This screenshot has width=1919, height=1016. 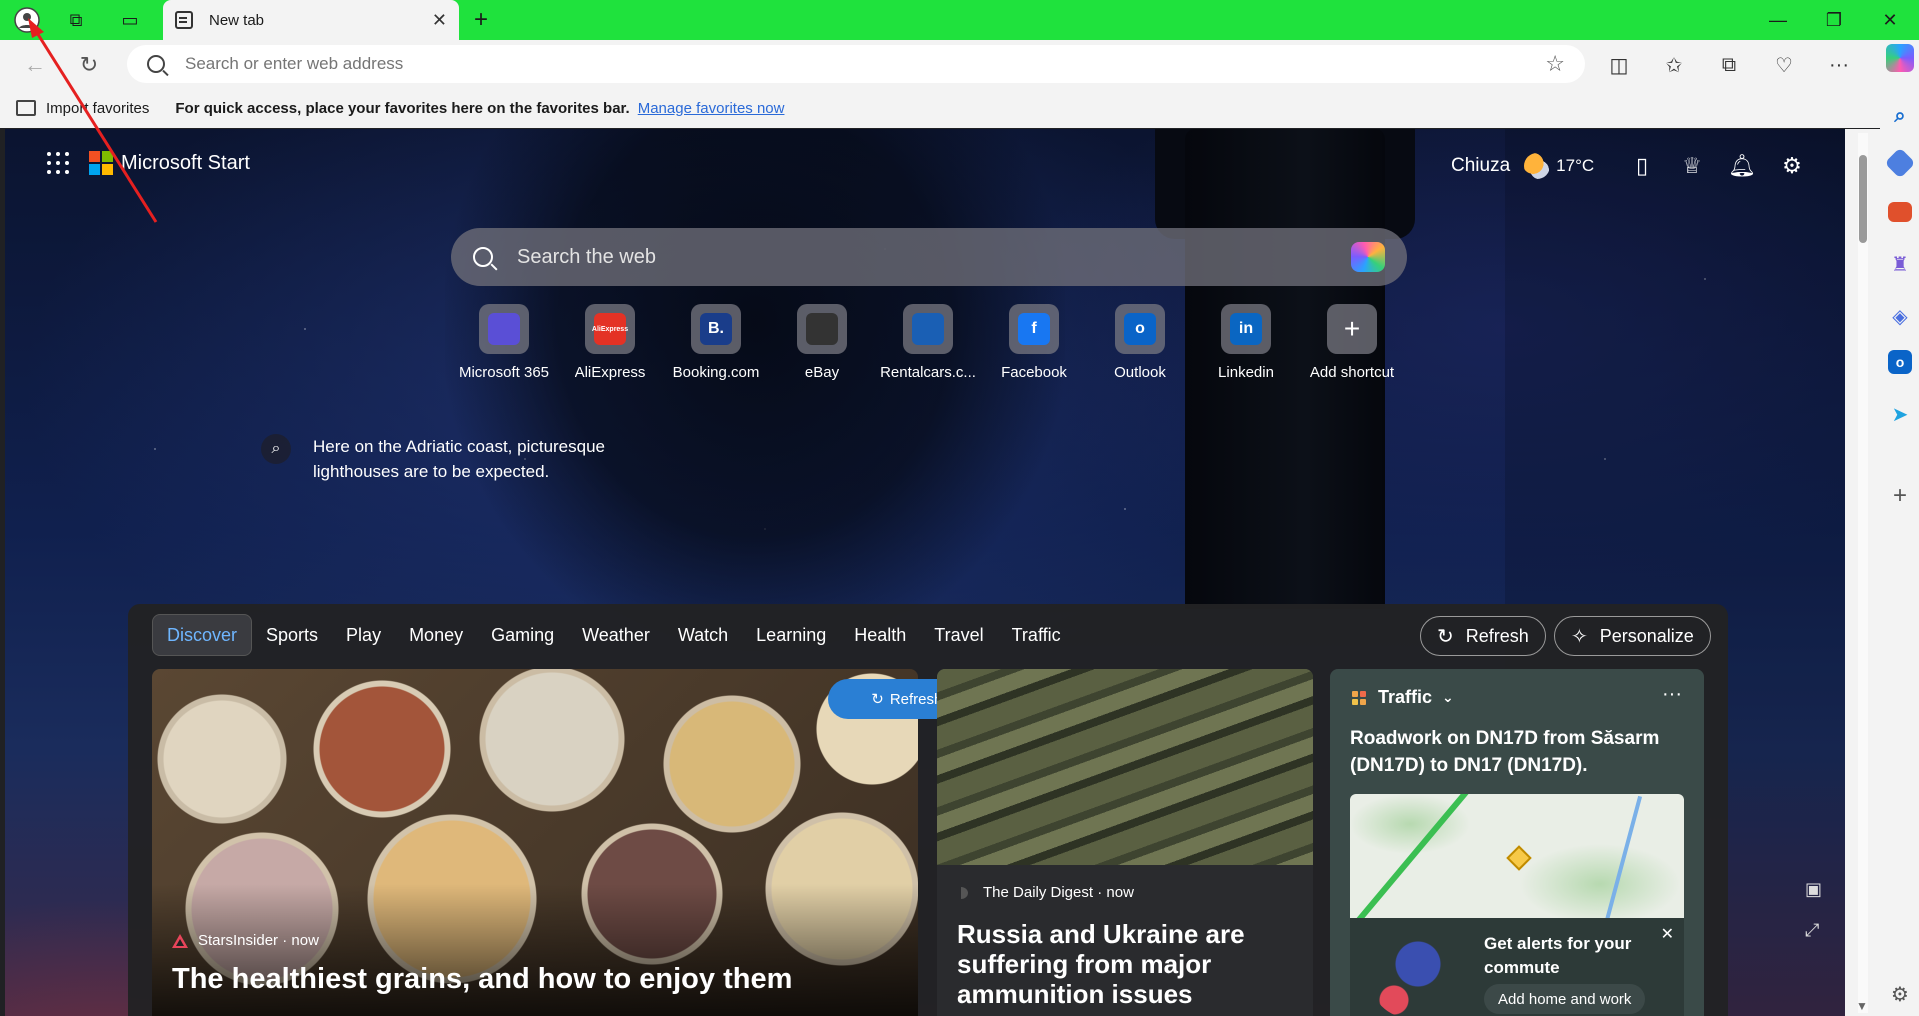 What do you see at coordinates (1742, 166) in the screenshot?
I see `notifications-button: 🔔︎` at bounding box center [1742, 166].